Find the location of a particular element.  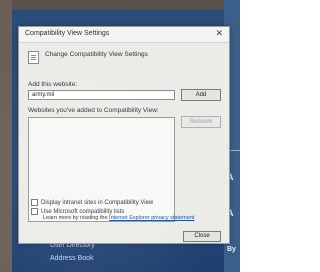

remove-button: Remove is located at coordinates (201, 122).